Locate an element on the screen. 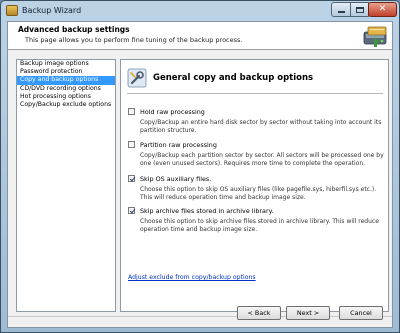 This screenshot has height=333, width=400. minimize-button is located at coordinates (341, 9).